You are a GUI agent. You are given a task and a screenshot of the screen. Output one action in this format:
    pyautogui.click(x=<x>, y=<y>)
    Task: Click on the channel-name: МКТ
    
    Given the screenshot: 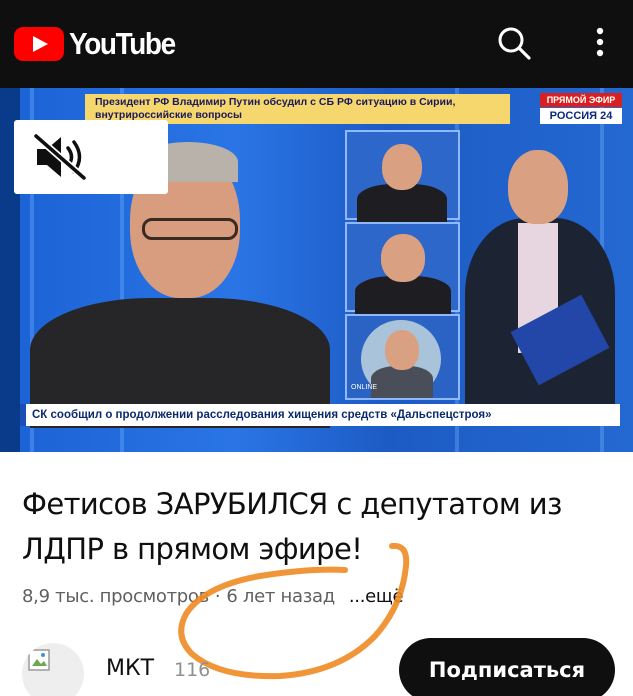 What is the action you would take?
    pyautogui.click(x=130, y=668)
    